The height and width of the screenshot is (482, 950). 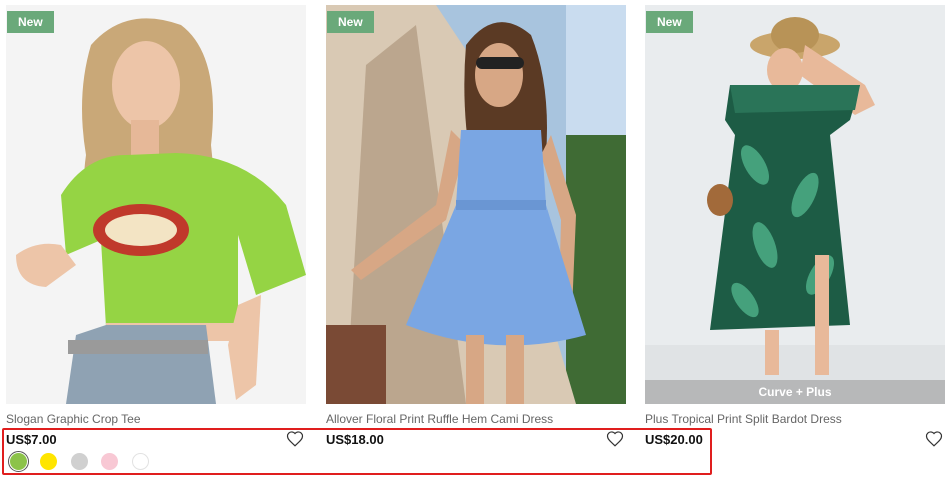 I want to click on product-price: US$18.00, so click(x=355, y=439).